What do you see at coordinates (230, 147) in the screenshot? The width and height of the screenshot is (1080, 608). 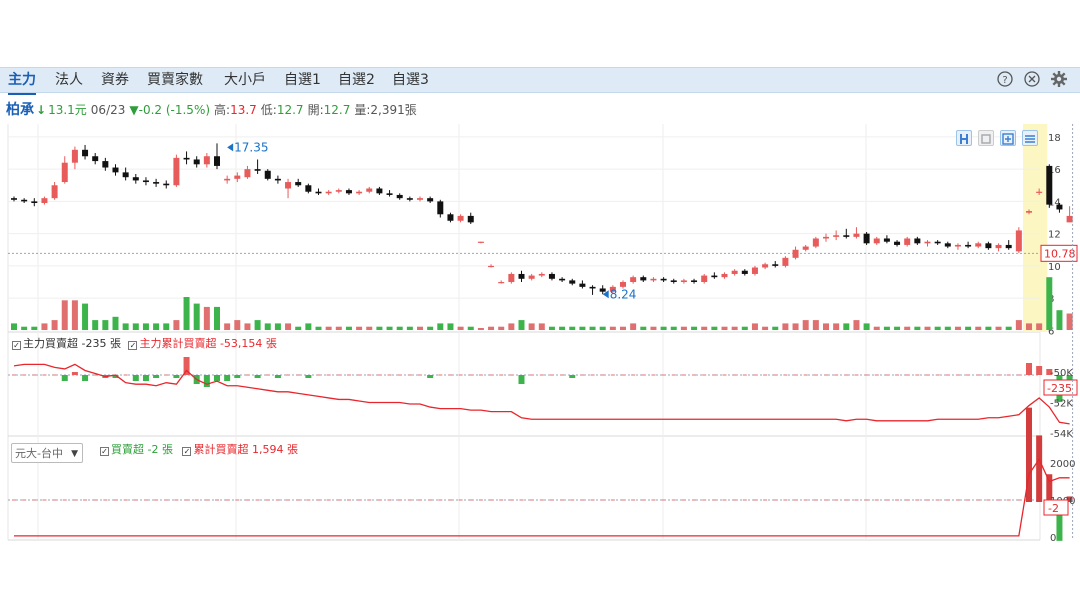 I see `annotation-arrow-icon` at bounding box center [230, 147].